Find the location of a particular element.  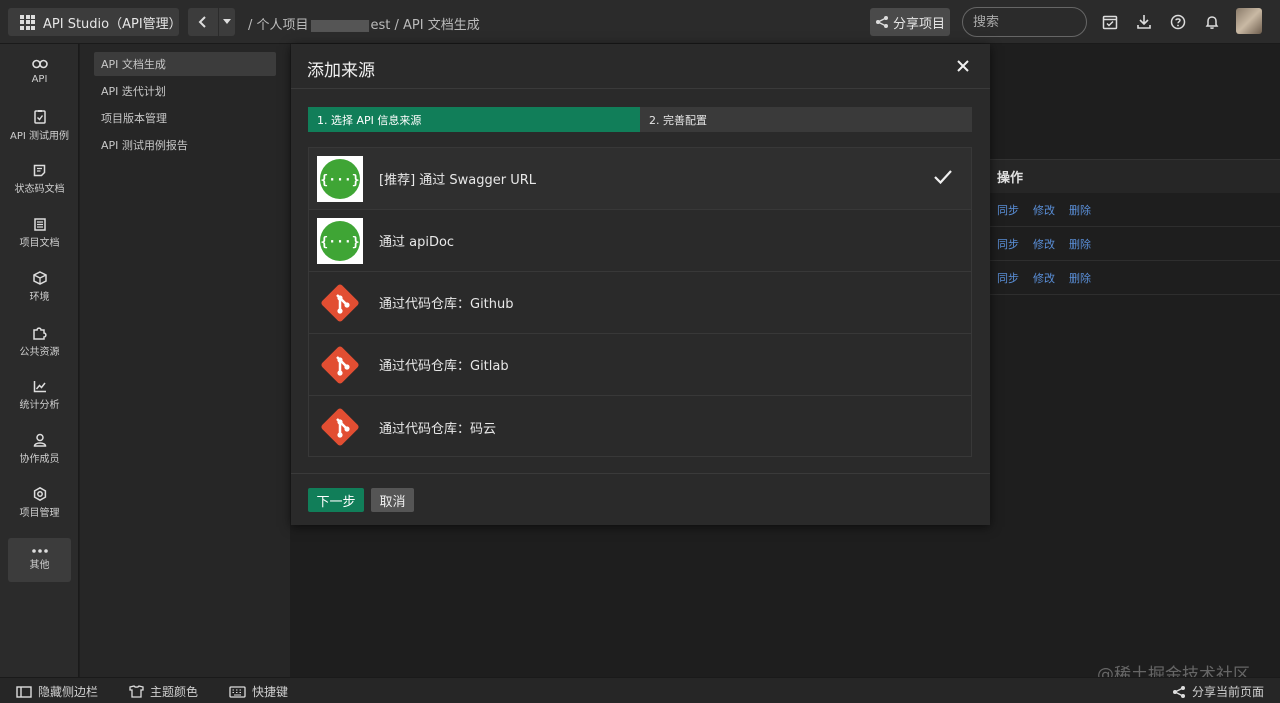

sidebar-item-label: 协作成员 is located at coordinates (39, 459).